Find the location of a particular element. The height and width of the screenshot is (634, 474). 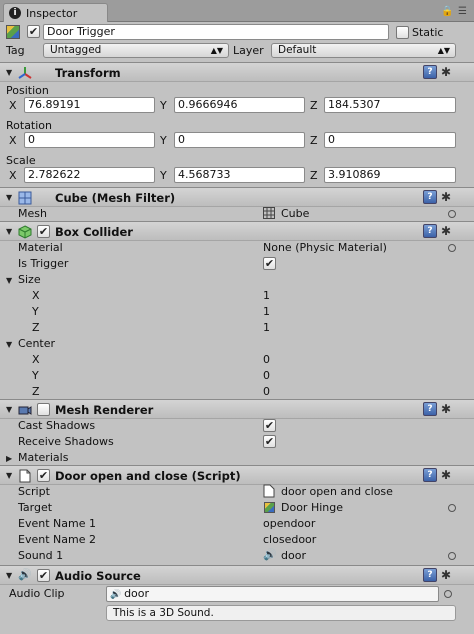

receive-shadows-checkbox: ✔ is located at coordinates (269, 441).